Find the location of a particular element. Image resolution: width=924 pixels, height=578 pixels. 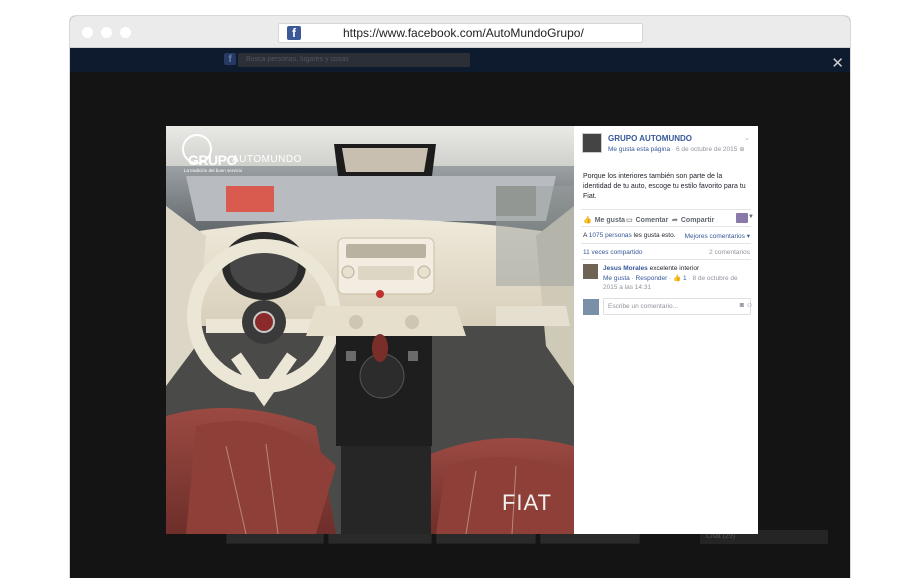

comment-like-count: 👍 1 is located at coordinates (680, 278).